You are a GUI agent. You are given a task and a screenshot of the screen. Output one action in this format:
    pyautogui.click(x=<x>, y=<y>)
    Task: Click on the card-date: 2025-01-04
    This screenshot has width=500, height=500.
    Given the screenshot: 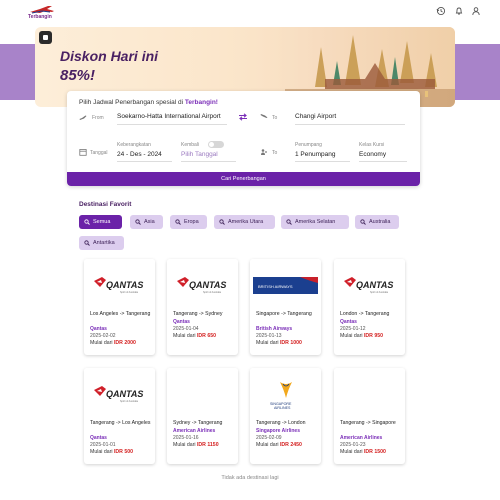 What is the action you would take?
    pyautogui.click(x=186, y=329)
    